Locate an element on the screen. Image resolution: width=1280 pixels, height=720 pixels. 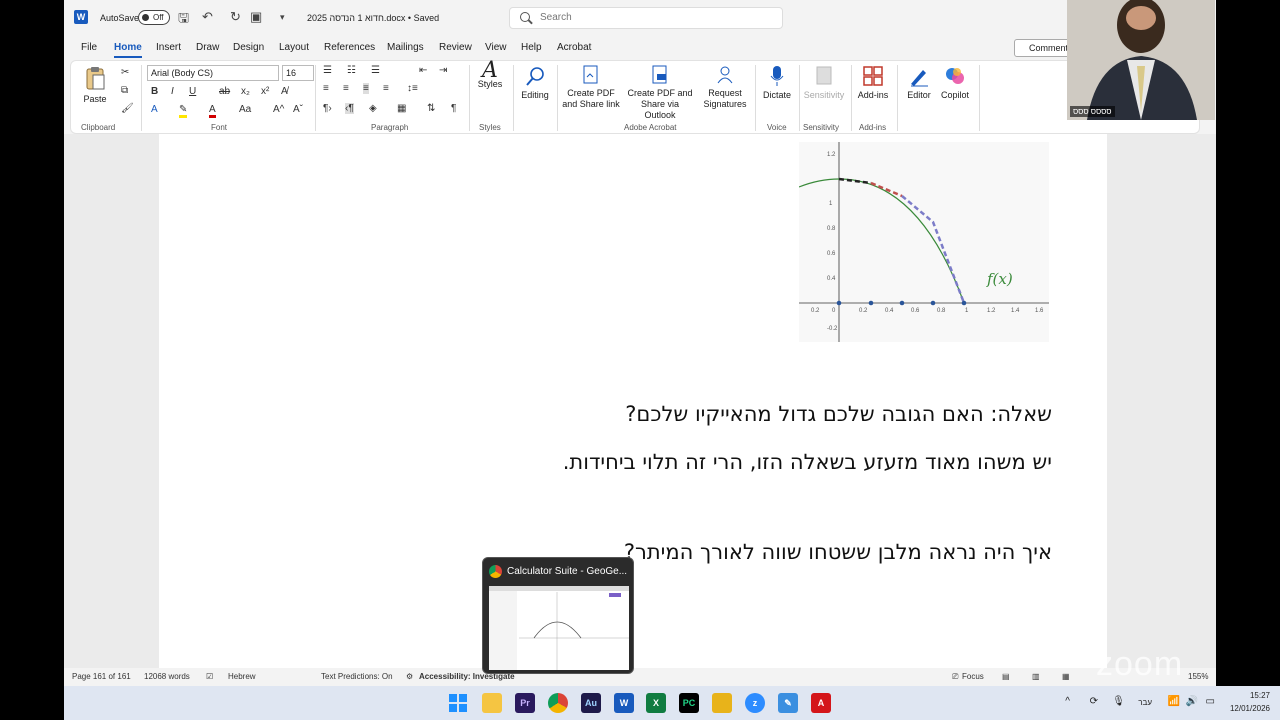
shrink-font-icon: Aˇ is located at coordinates (298, 109).